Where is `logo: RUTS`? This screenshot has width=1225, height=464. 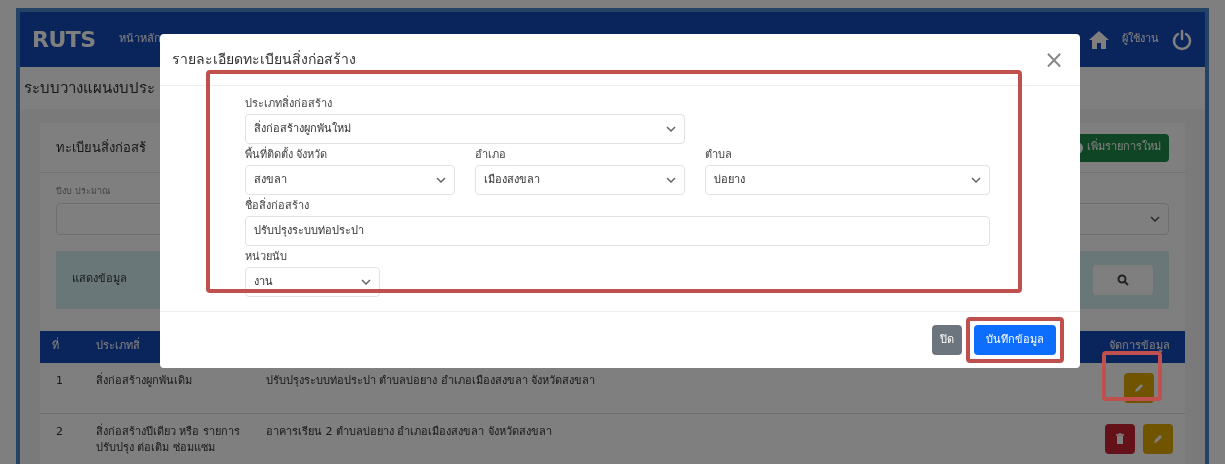
logo: RUTS is located at coordinates (64, 39).